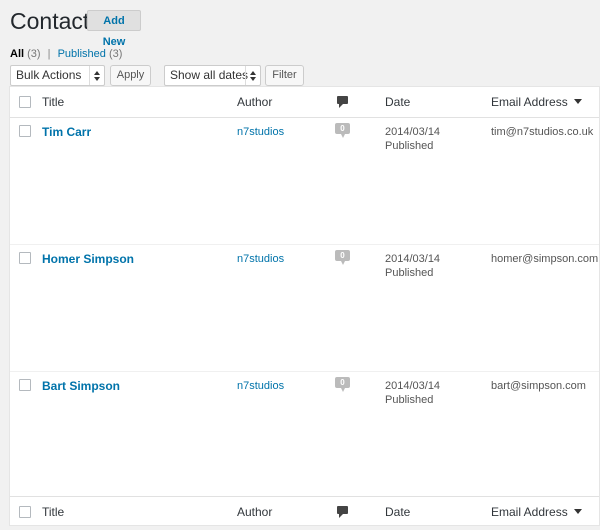 The width and height of the screenshot is (600, 530). Describe the element at coordinates (115, 54) in the screenshot. I see `filter-published-count: (3)` at that location.